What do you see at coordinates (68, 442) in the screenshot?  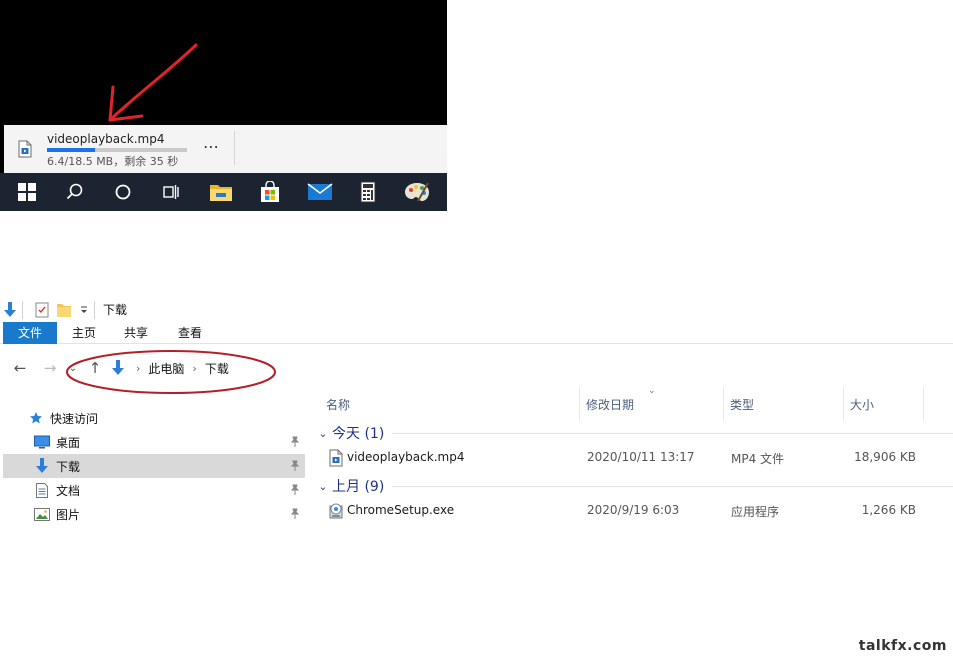 I see `nav-item-label: 桌面` at bounding box center [68, 442].